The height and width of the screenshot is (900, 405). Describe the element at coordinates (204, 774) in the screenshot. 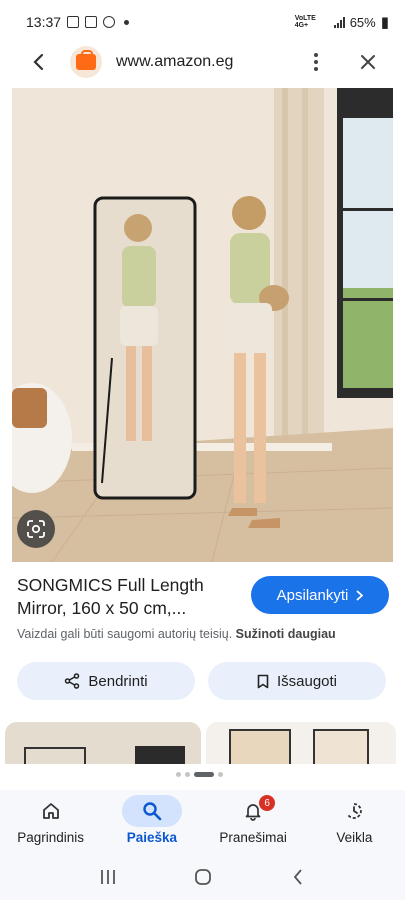

I see `pager-dot-active` at that location.